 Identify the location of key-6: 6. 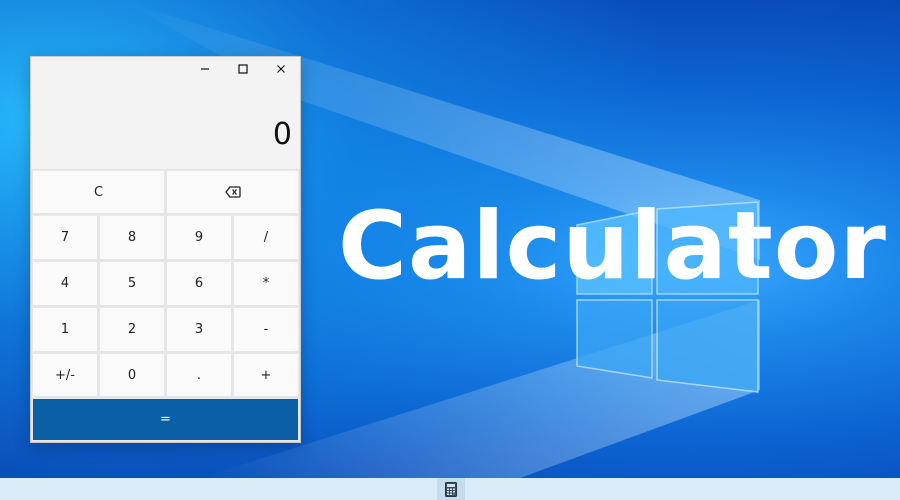
(199, 283).